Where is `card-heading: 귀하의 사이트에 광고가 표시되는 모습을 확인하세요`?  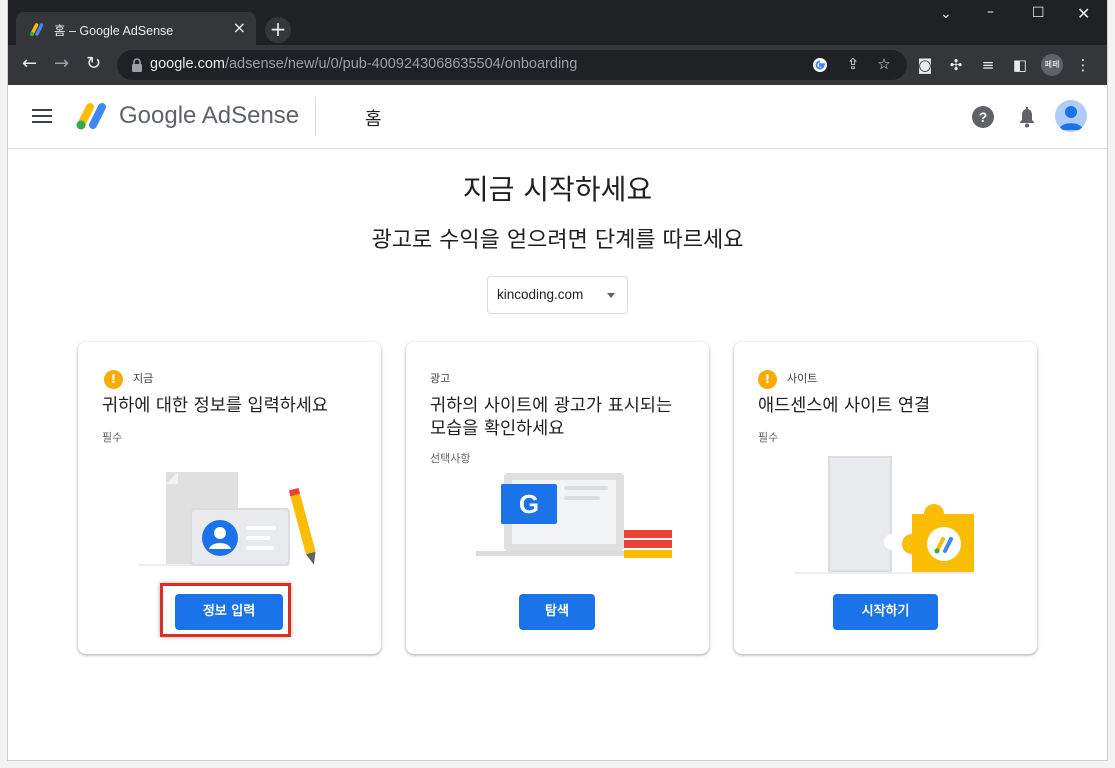
card-heading: 귀하의 사이트에 광고가 표시되는 모습을 확인하세요 is located at coordinates (551, 417).